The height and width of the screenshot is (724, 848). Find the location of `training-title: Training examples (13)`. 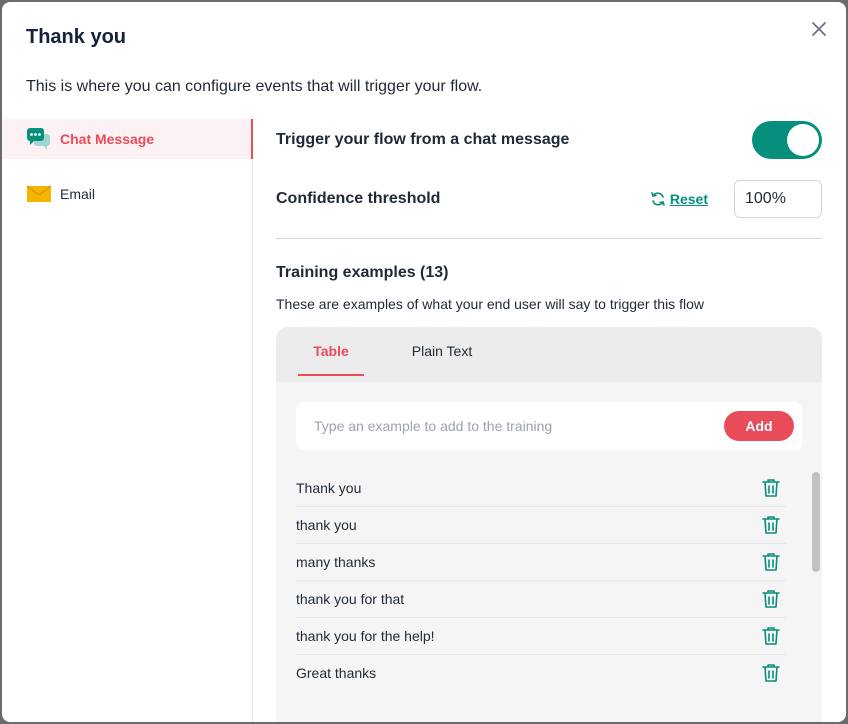

training-title: Training examples (13) is located at coordinates (362, 272).